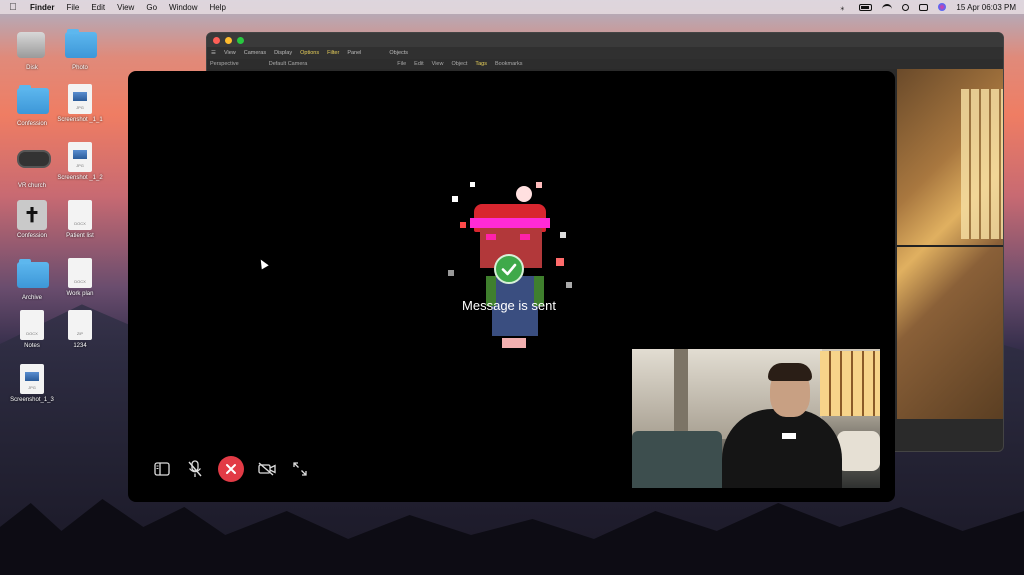 The width and height of the screenshot is (1024, 575). I want to click on desktop-item-label: Screenshot _1_1, so click(80, 120).